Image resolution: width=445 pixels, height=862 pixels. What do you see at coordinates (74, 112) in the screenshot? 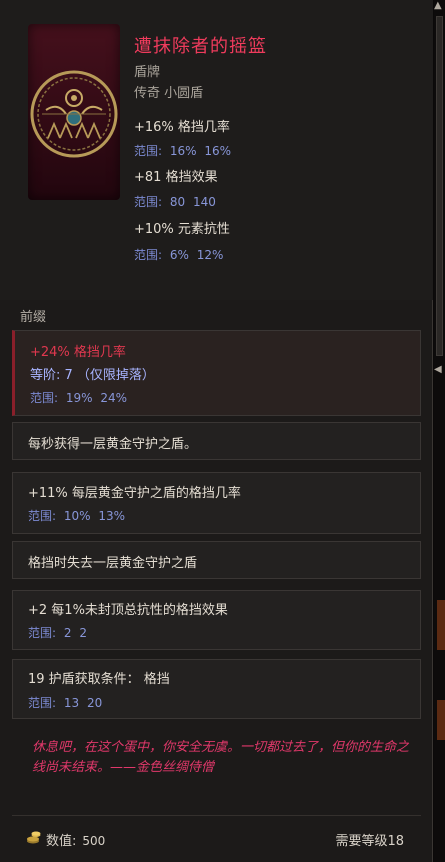
I see `shield-emblem-icon` at bounding box center [74, 112].